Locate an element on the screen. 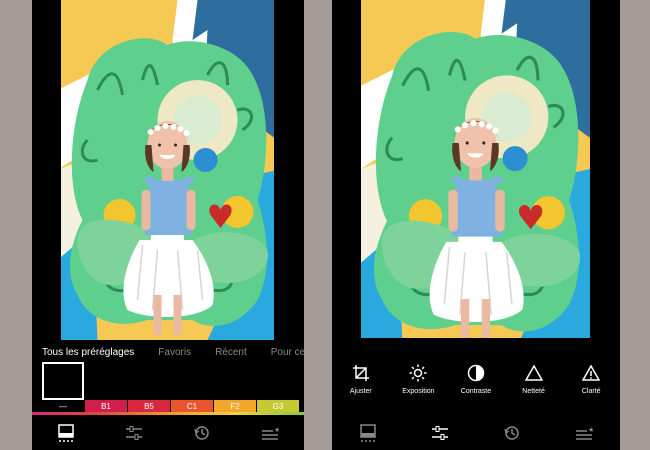 The height and width of the screenshot is (450, 650). tool-contrast: Contraste is located at coordinates (476, 384).